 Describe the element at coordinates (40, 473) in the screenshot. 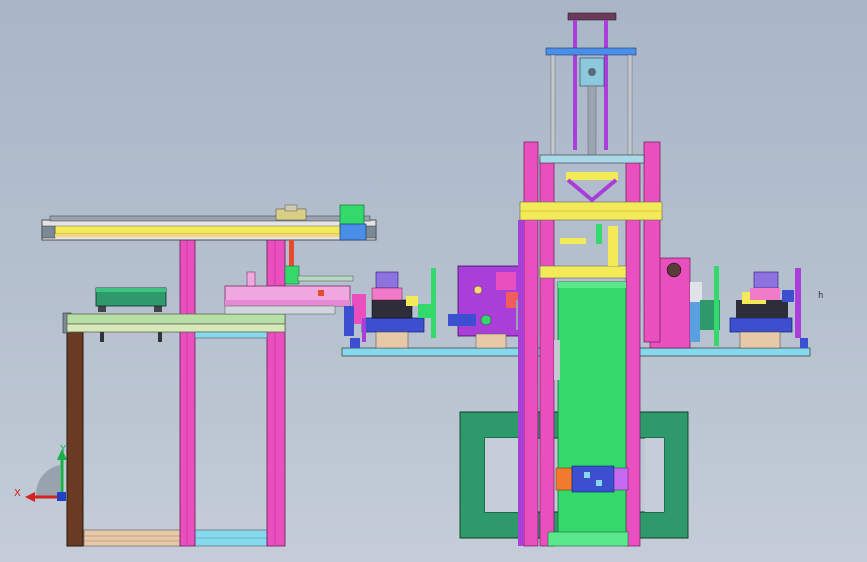

I see `coordinate-triad: Y X` at that location.